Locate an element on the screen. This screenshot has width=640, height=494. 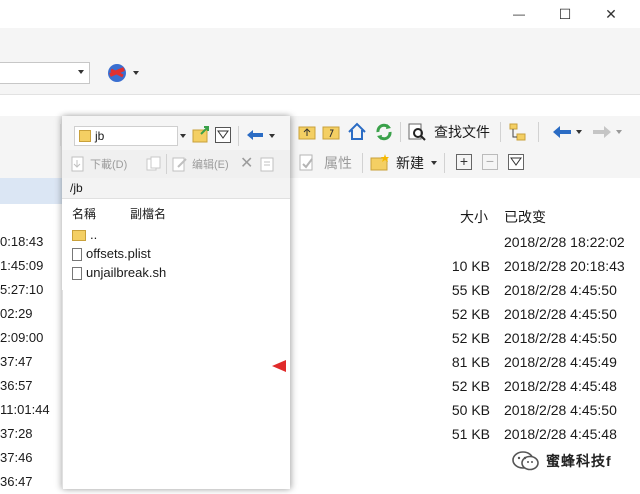
refresh-icon is located at coordinates (384, 132).